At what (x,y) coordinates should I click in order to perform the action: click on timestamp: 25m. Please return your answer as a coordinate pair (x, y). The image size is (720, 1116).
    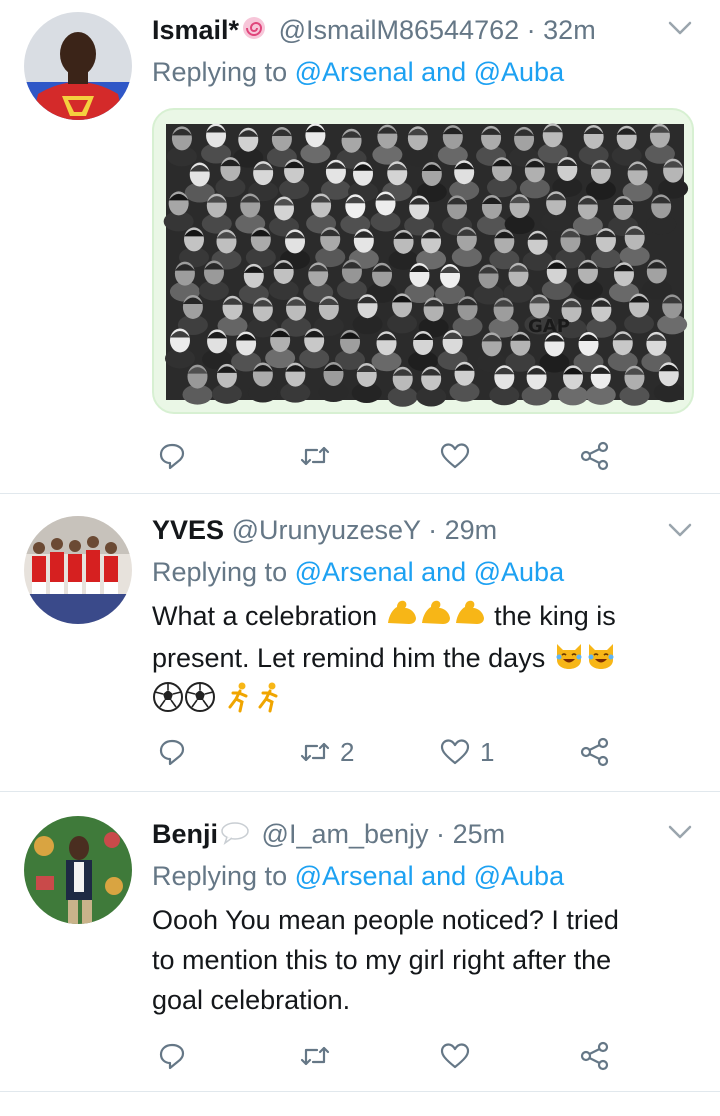
    Looking at the image, I should click on (479, 834).